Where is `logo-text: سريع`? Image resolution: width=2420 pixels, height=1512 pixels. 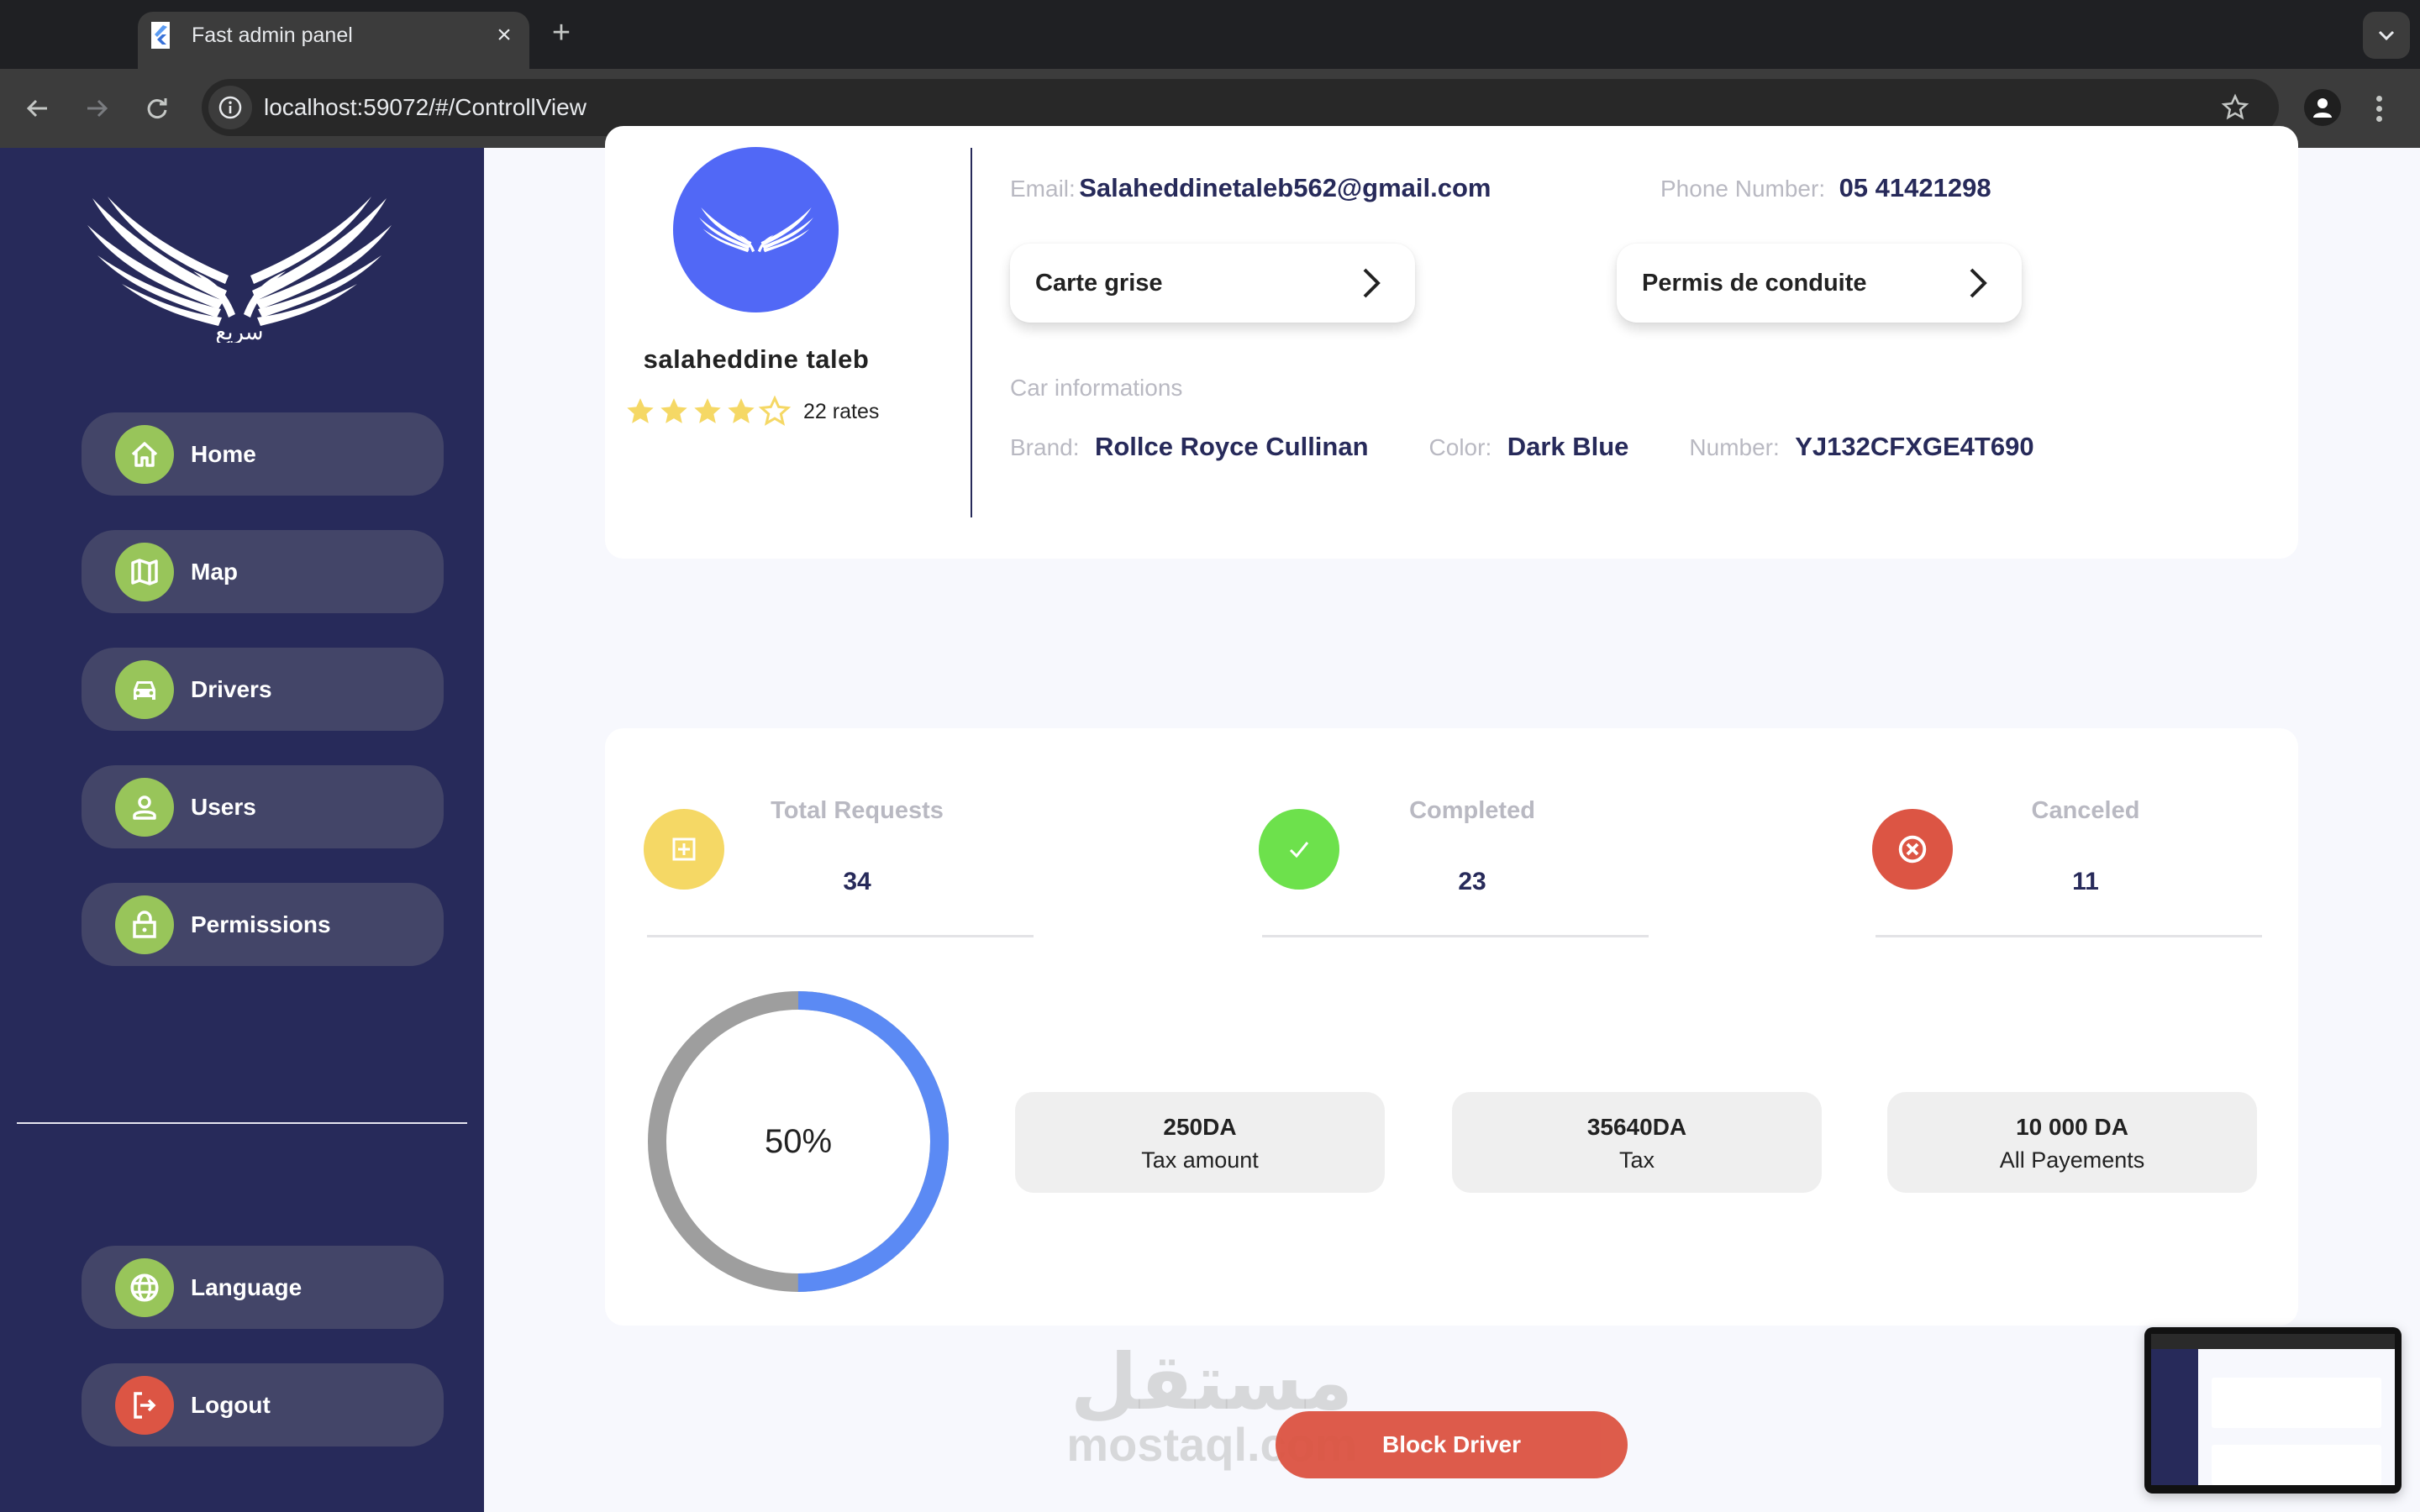 logo-text: سريع is located at coordinates (239, 331).